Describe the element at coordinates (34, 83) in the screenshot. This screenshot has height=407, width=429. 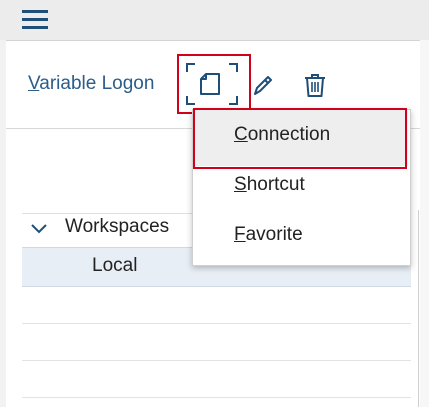
I see `variable-logon-mnemonic: V` at that location.